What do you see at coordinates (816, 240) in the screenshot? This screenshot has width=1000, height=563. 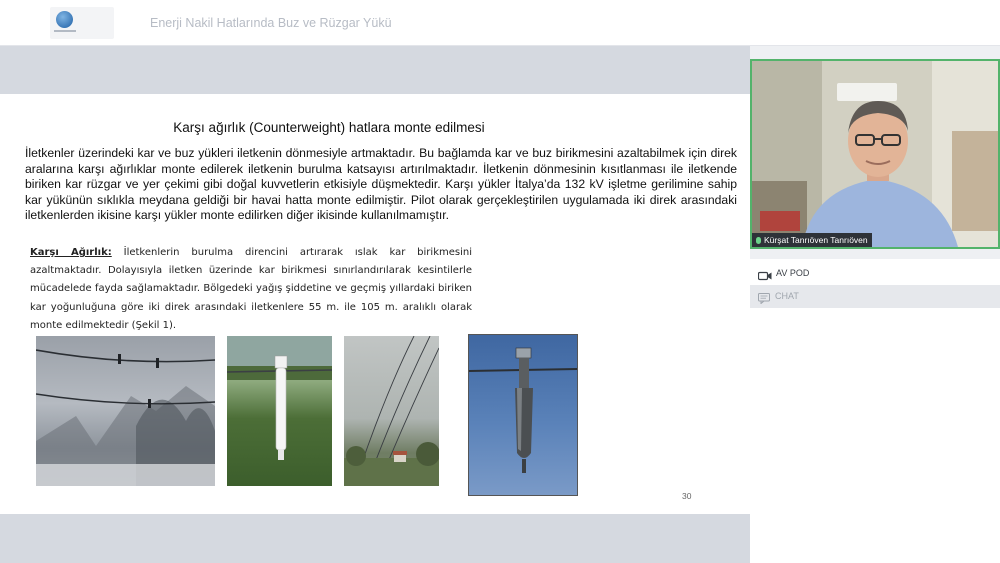 I see `speaker-name: Kürşat Tanrıöven Tanrıöven` at bounding box center [816, 240].